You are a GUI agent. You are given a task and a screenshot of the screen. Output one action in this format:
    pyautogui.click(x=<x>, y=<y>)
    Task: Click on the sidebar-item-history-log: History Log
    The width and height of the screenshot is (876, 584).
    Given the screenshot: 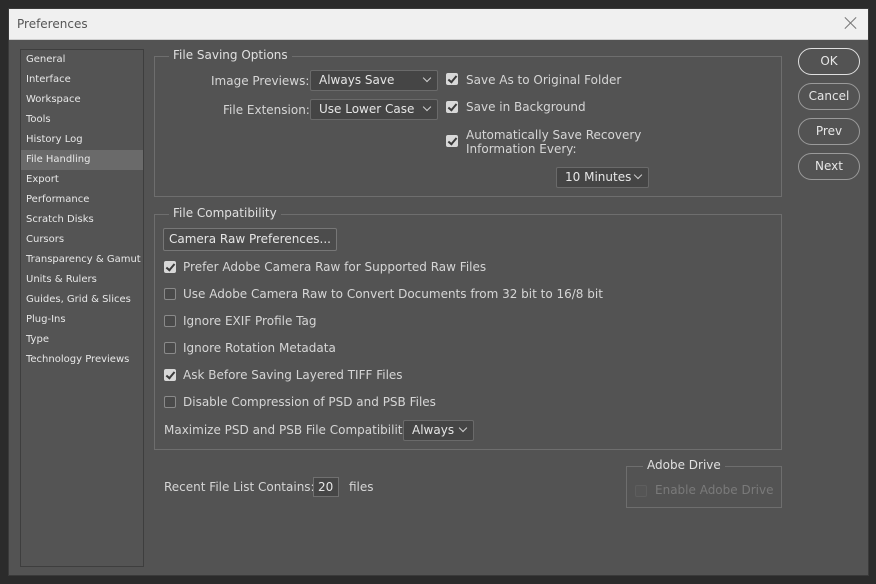 What is the action you would take?
    pyautogui.click(x=82, y=140)
    